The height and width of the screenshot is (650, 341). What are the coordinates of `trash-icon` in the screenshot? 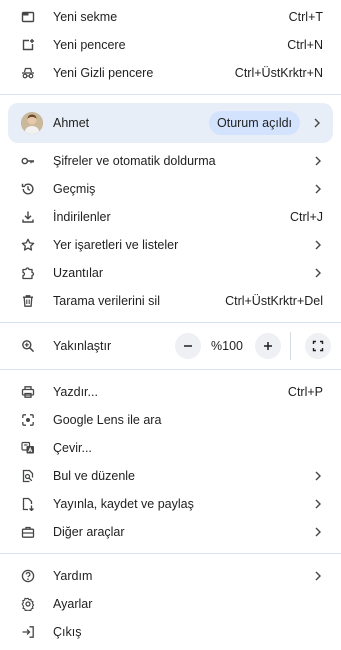 It's located at (28, 301).